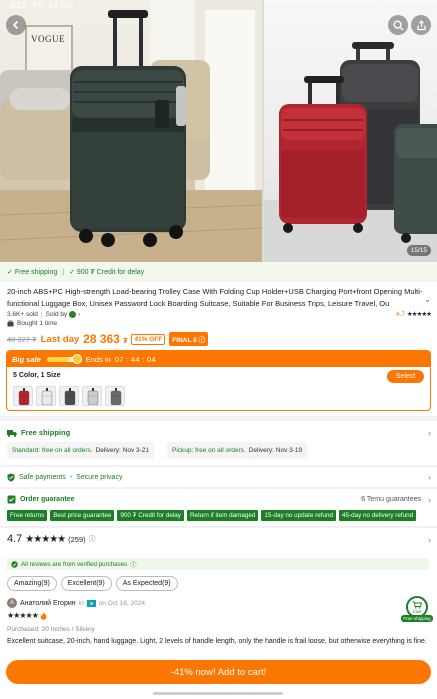 The image size is (437, 699). I want to click on guarantee-tag: Free returns, so click(27, 515).